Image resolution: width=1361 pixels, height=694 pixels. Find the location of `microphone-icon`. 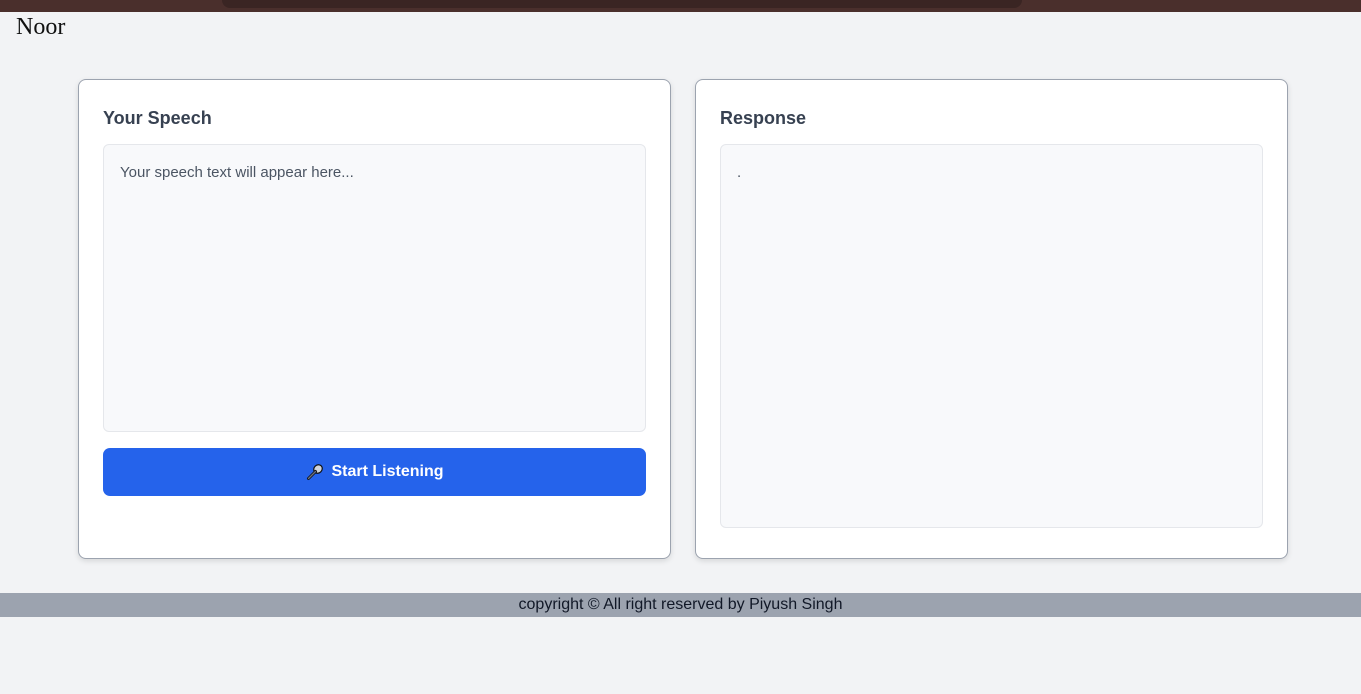

microphone-icon is located at coordinates (315, 472).